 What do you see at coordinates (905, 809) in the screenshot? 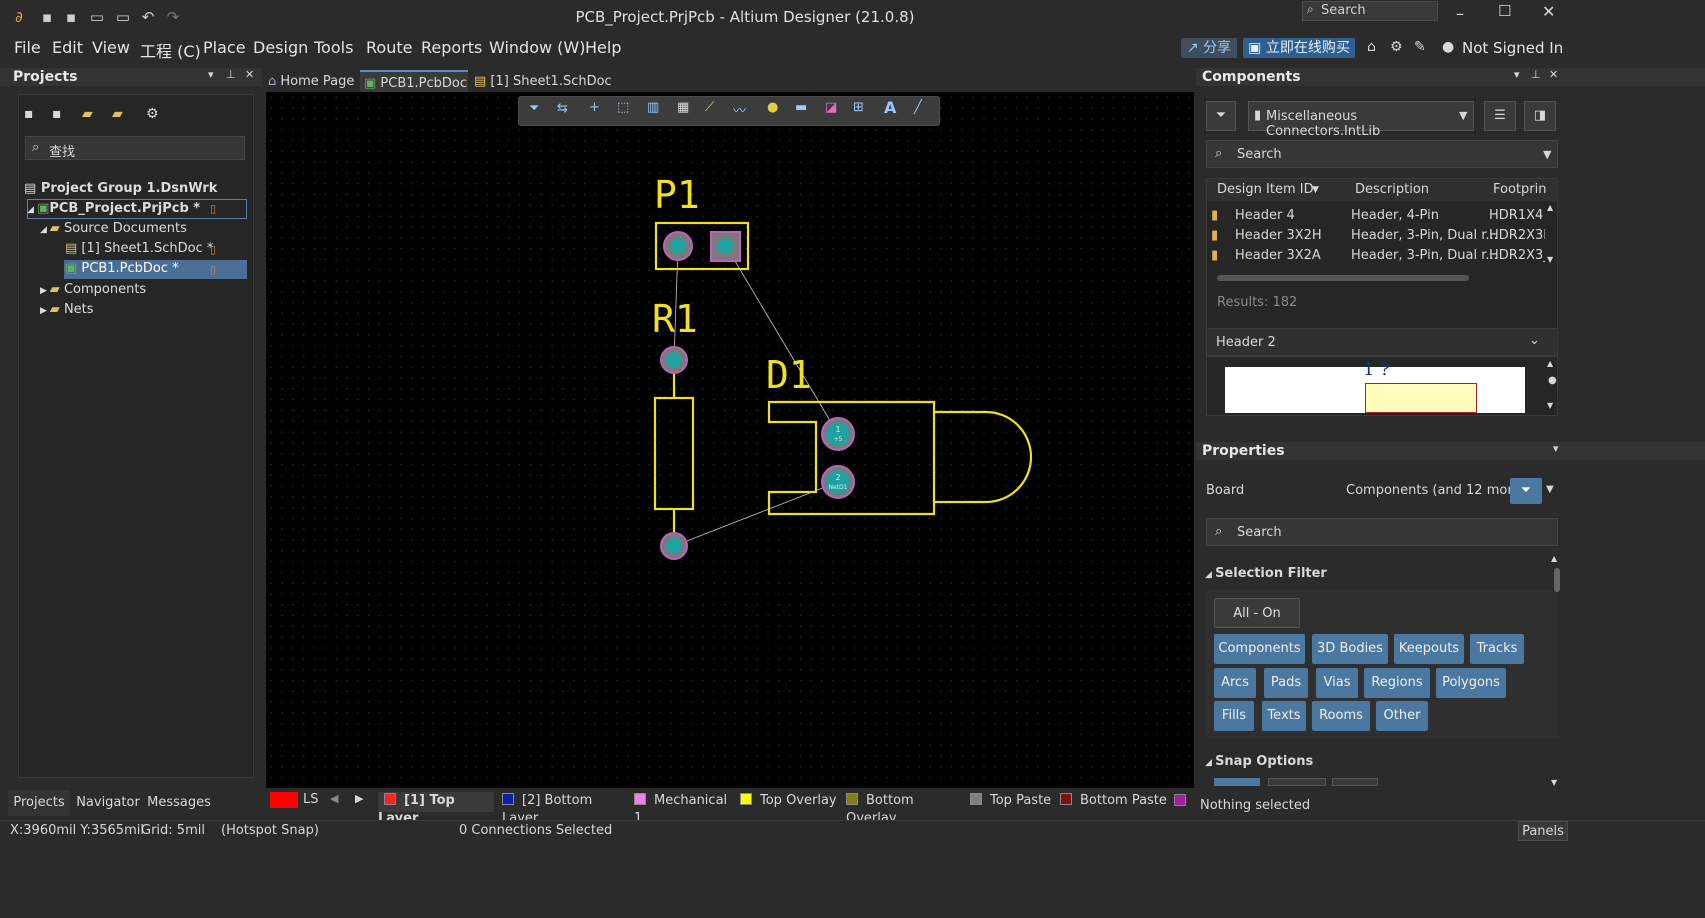
I see `layer-tab-bottom-overlay: Bottom Overlay` at bounding box center [905, 809].